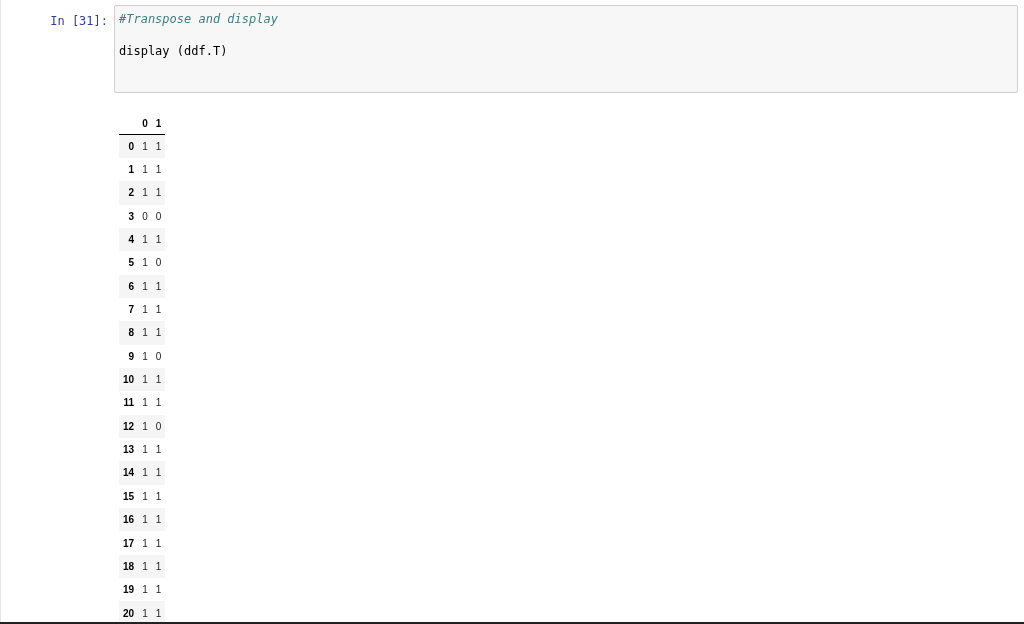 This screenshot has width=1024, height=624. Describe the element at coordinates (198, 19) in the screenshot. I see `code-comment: #Transpose and display` at that location.